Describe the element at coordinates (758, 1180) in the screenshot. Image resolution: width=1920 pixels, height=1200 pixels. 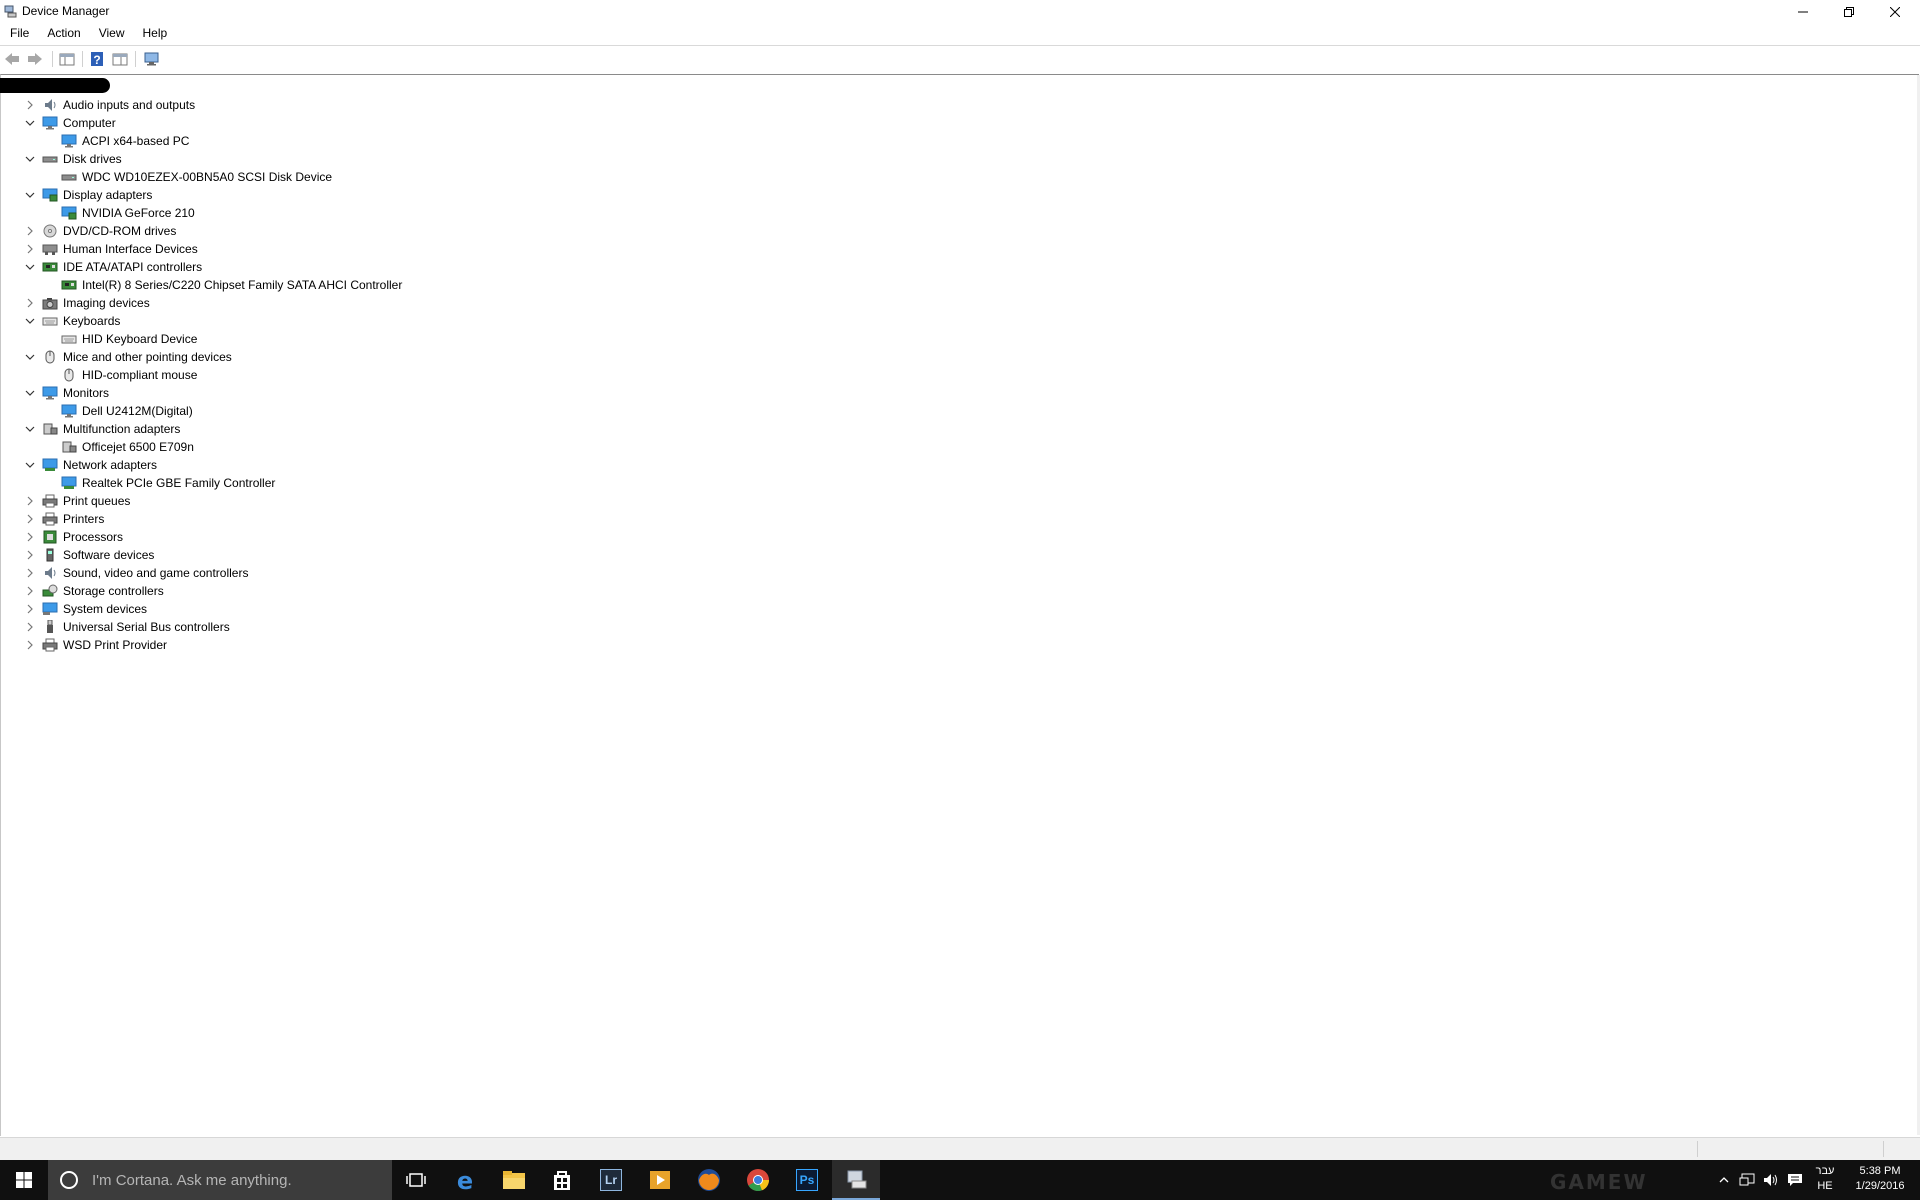
I see `chrome-icon` at that location.